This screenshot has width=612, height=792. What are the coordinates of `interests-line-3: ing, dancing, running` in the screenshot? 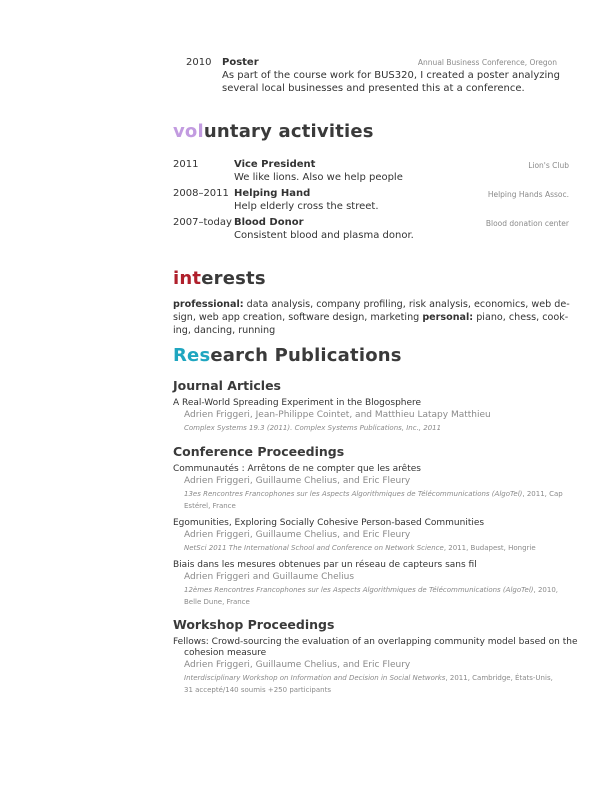 It's located at (224, 330).